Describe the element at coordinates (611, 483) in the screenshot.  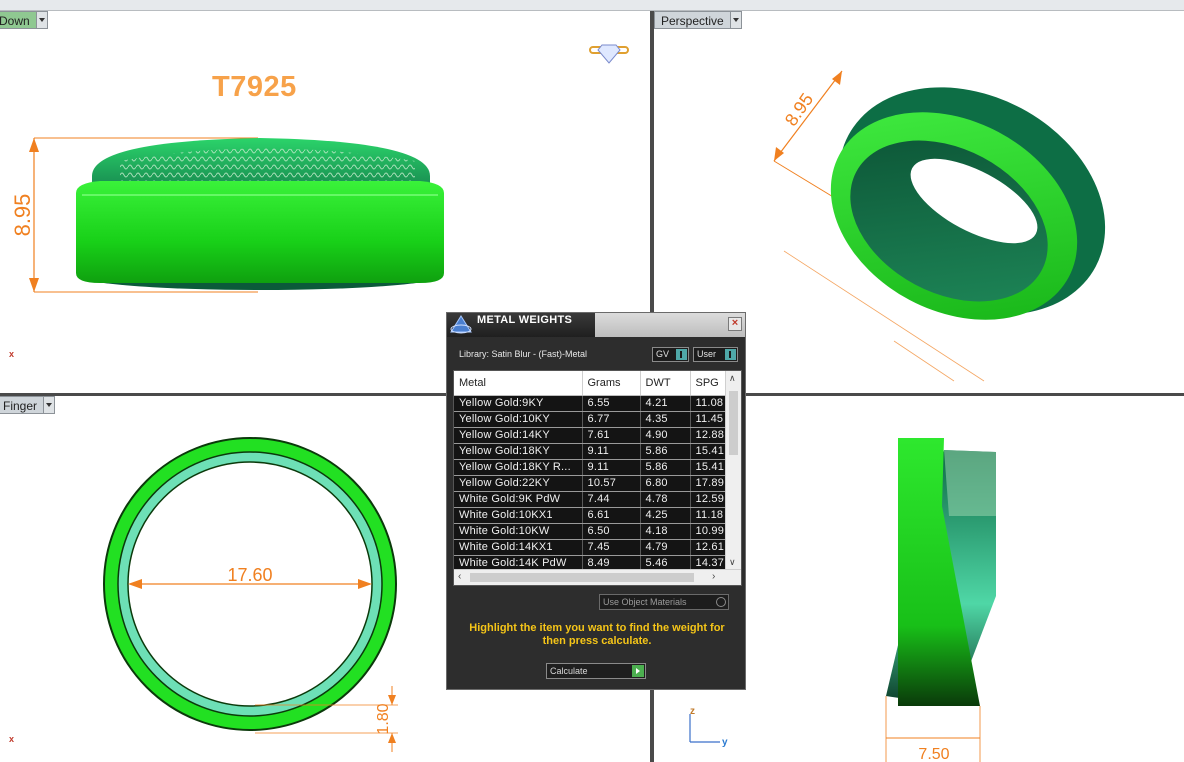
I see `grams-cell: 10.57` at that location.